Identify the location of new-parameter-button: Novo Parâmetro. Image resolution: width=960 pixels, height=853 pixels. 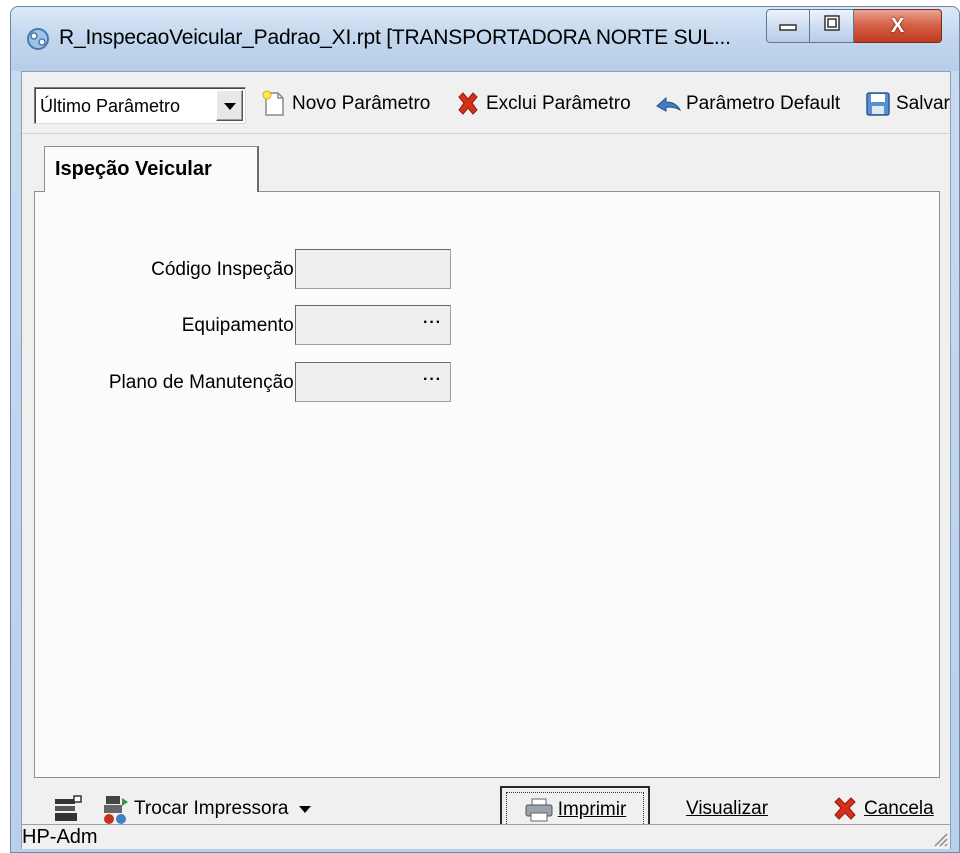
(345, 104).